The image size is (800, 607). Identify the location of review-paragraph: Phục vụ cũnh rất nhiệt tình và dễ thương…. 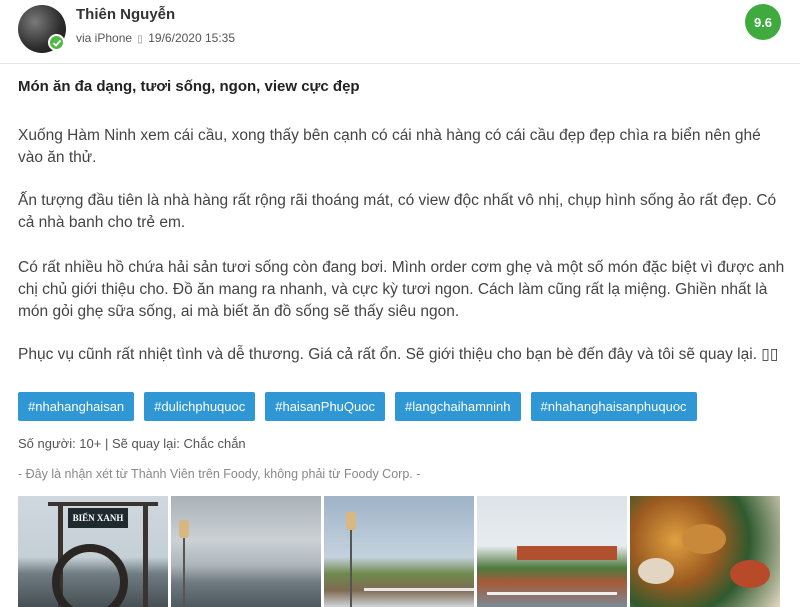
(398, 354).